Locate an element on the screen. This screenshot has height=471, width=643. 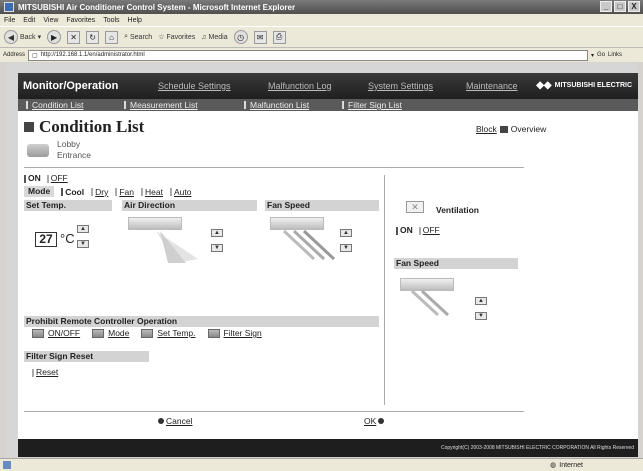
cancel-button: Cancel is located at coordinates (175, 421).